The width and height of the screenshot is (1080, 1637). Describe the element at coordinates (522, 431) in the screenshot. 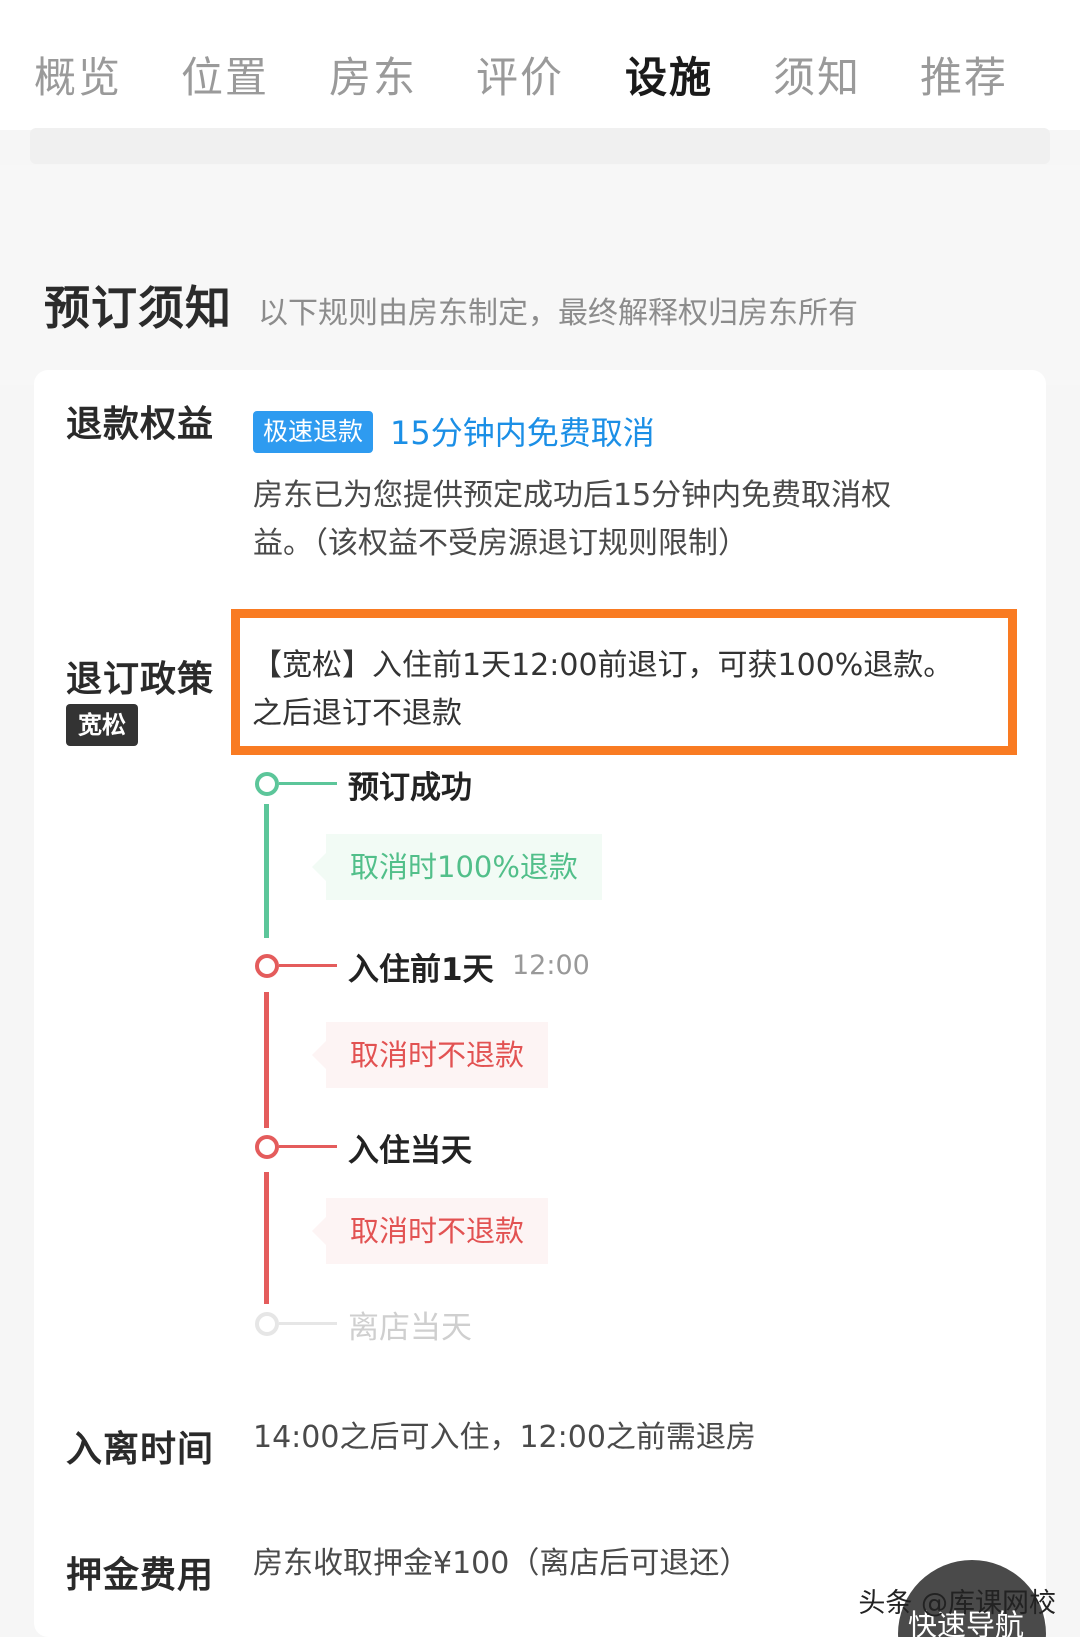

I see `free-cancel-link: 15分钟内免费取消` at that location.